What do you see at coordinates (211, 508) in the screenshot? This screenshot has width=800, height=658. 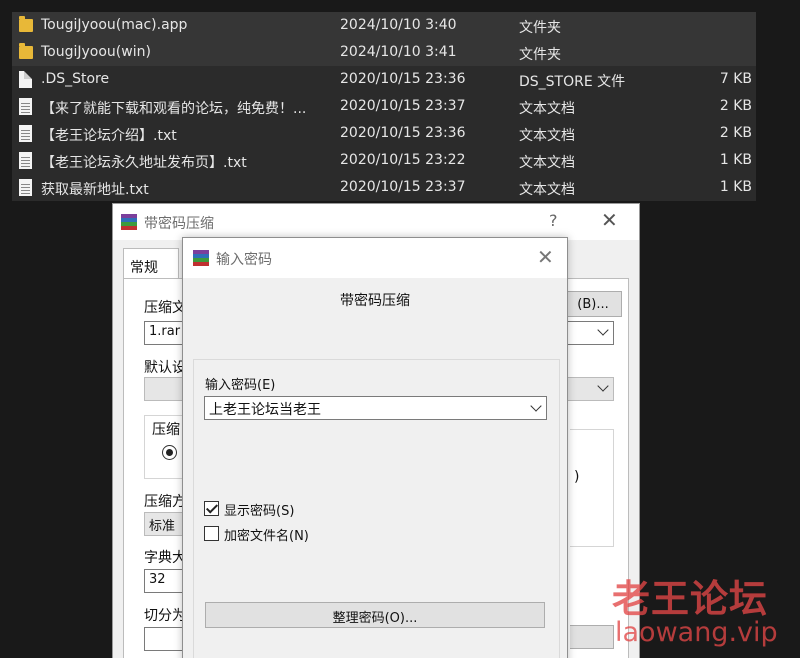 I see `checkbox-checked-icon` at bounding box center [211, 508].